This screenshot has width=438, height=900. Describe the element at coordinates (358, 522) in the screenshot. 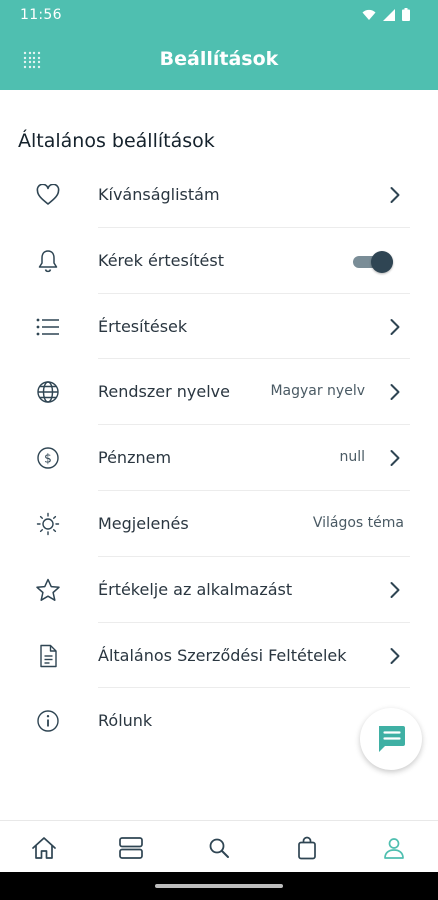

I see `appearance-value: Világos téma` at that location.